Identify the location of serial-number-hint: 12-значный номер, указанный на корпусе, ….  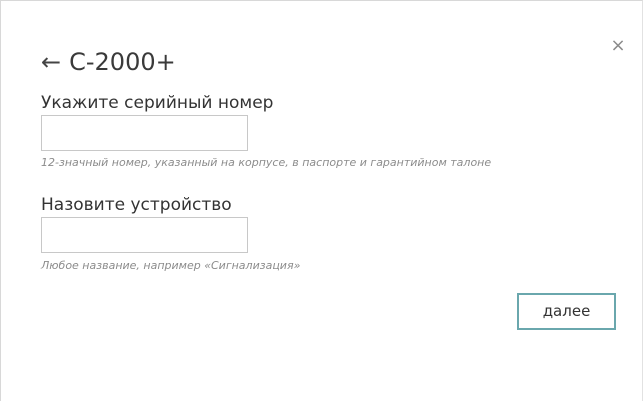
(266, 162).